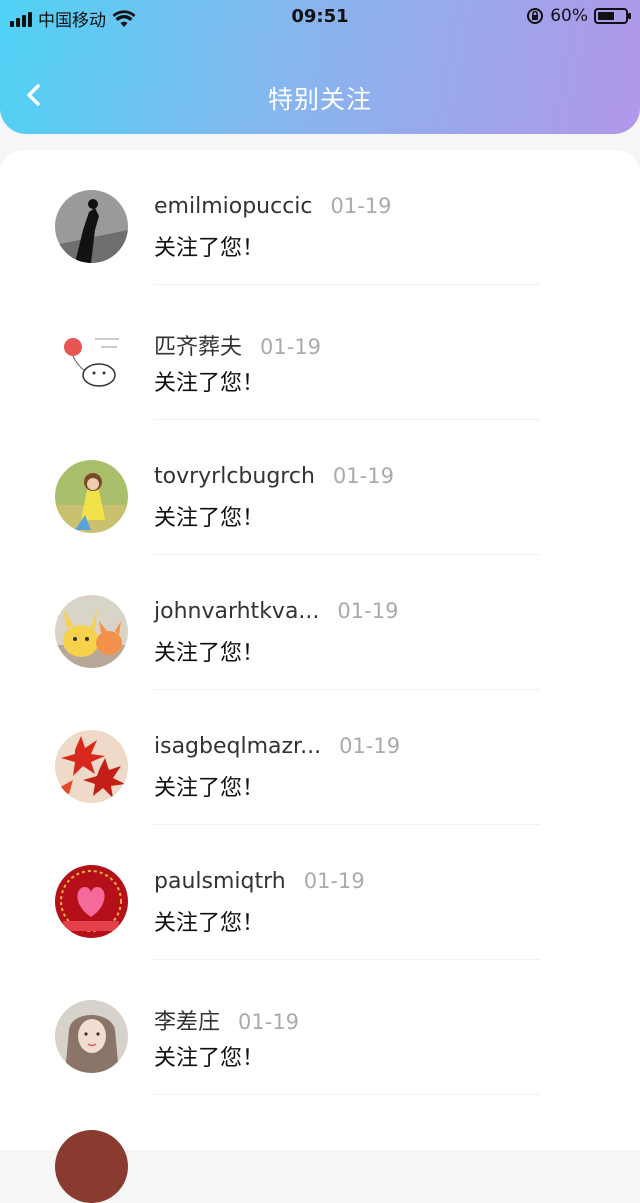 The image size is (640, 1203). I want to click on rotation-lock-icon, so click(535, 16).